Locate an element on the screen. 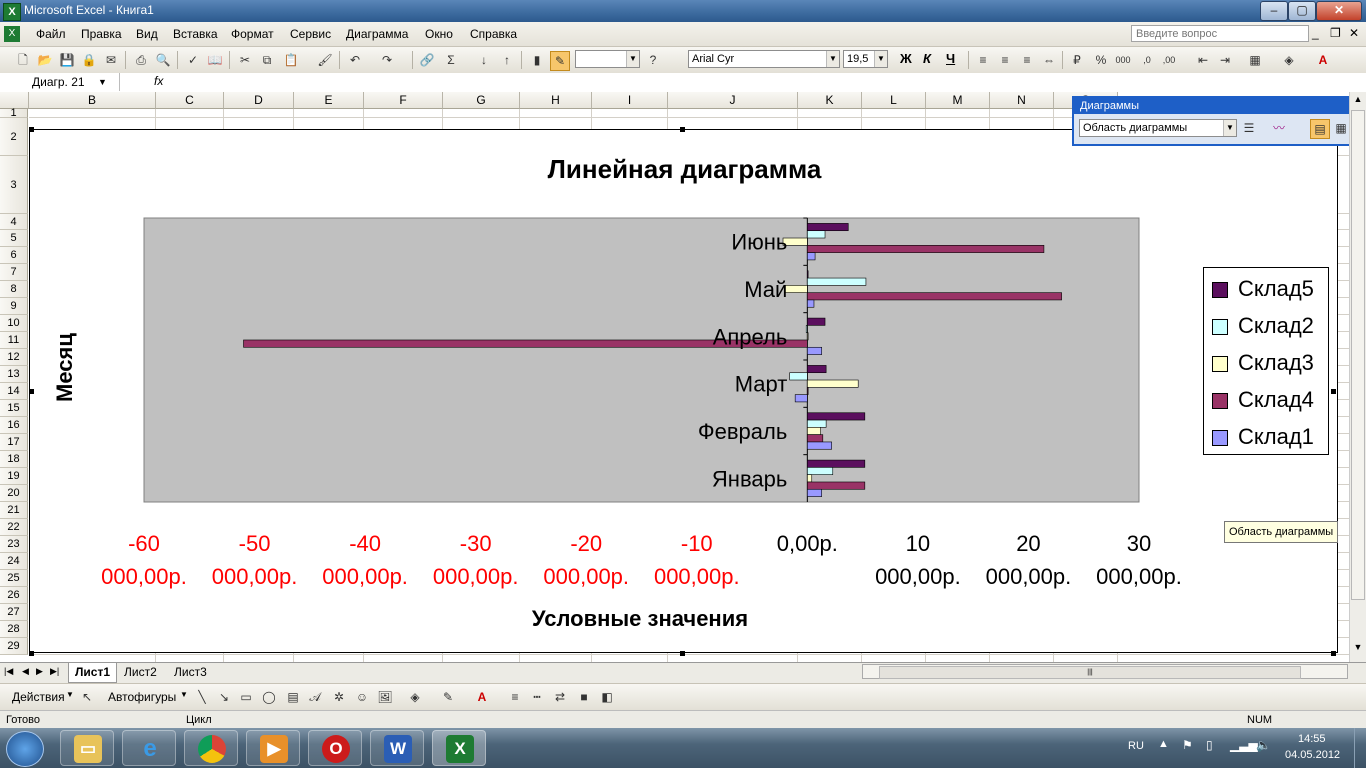  actions-dropdown-icon: ▼ is located at coordinates (70, 694).